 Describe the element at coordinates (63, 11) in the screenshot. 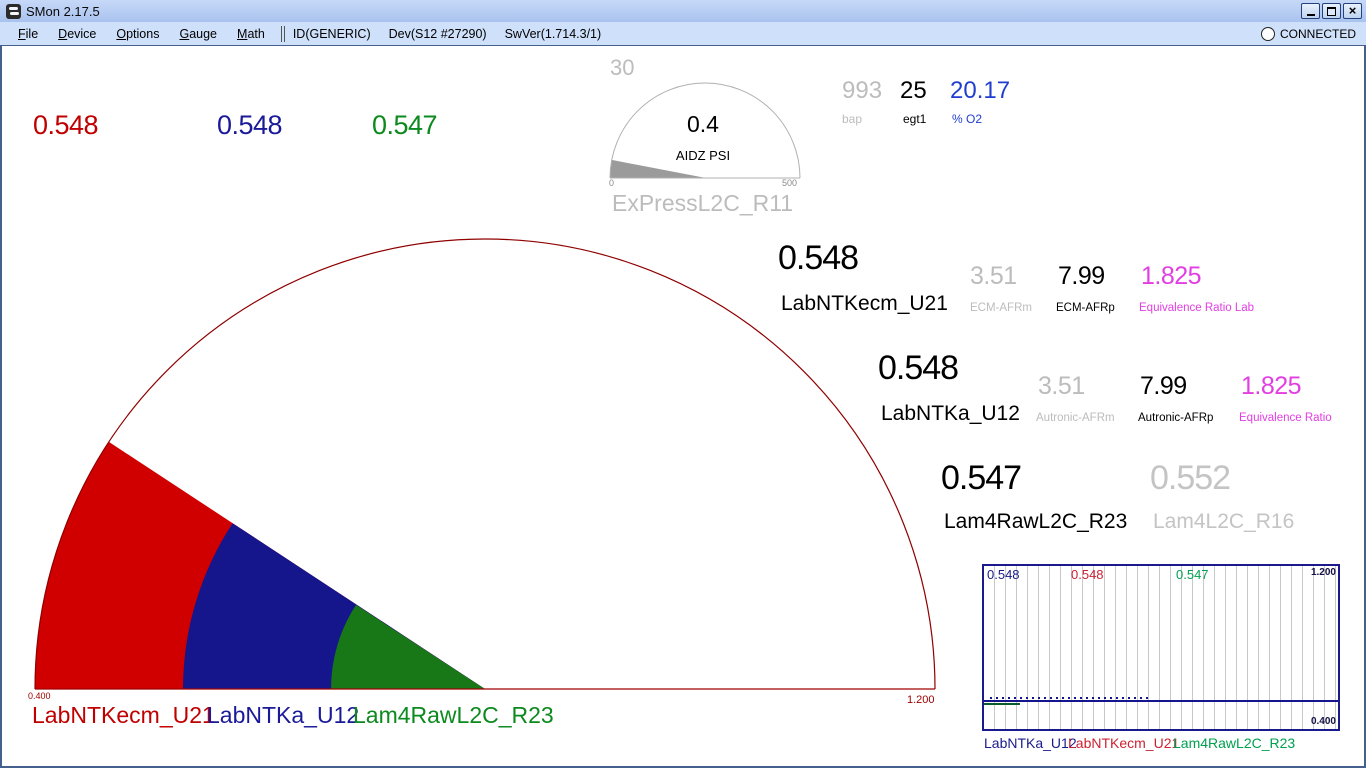

I see `window-title: SMon 2.17.5` at that location.